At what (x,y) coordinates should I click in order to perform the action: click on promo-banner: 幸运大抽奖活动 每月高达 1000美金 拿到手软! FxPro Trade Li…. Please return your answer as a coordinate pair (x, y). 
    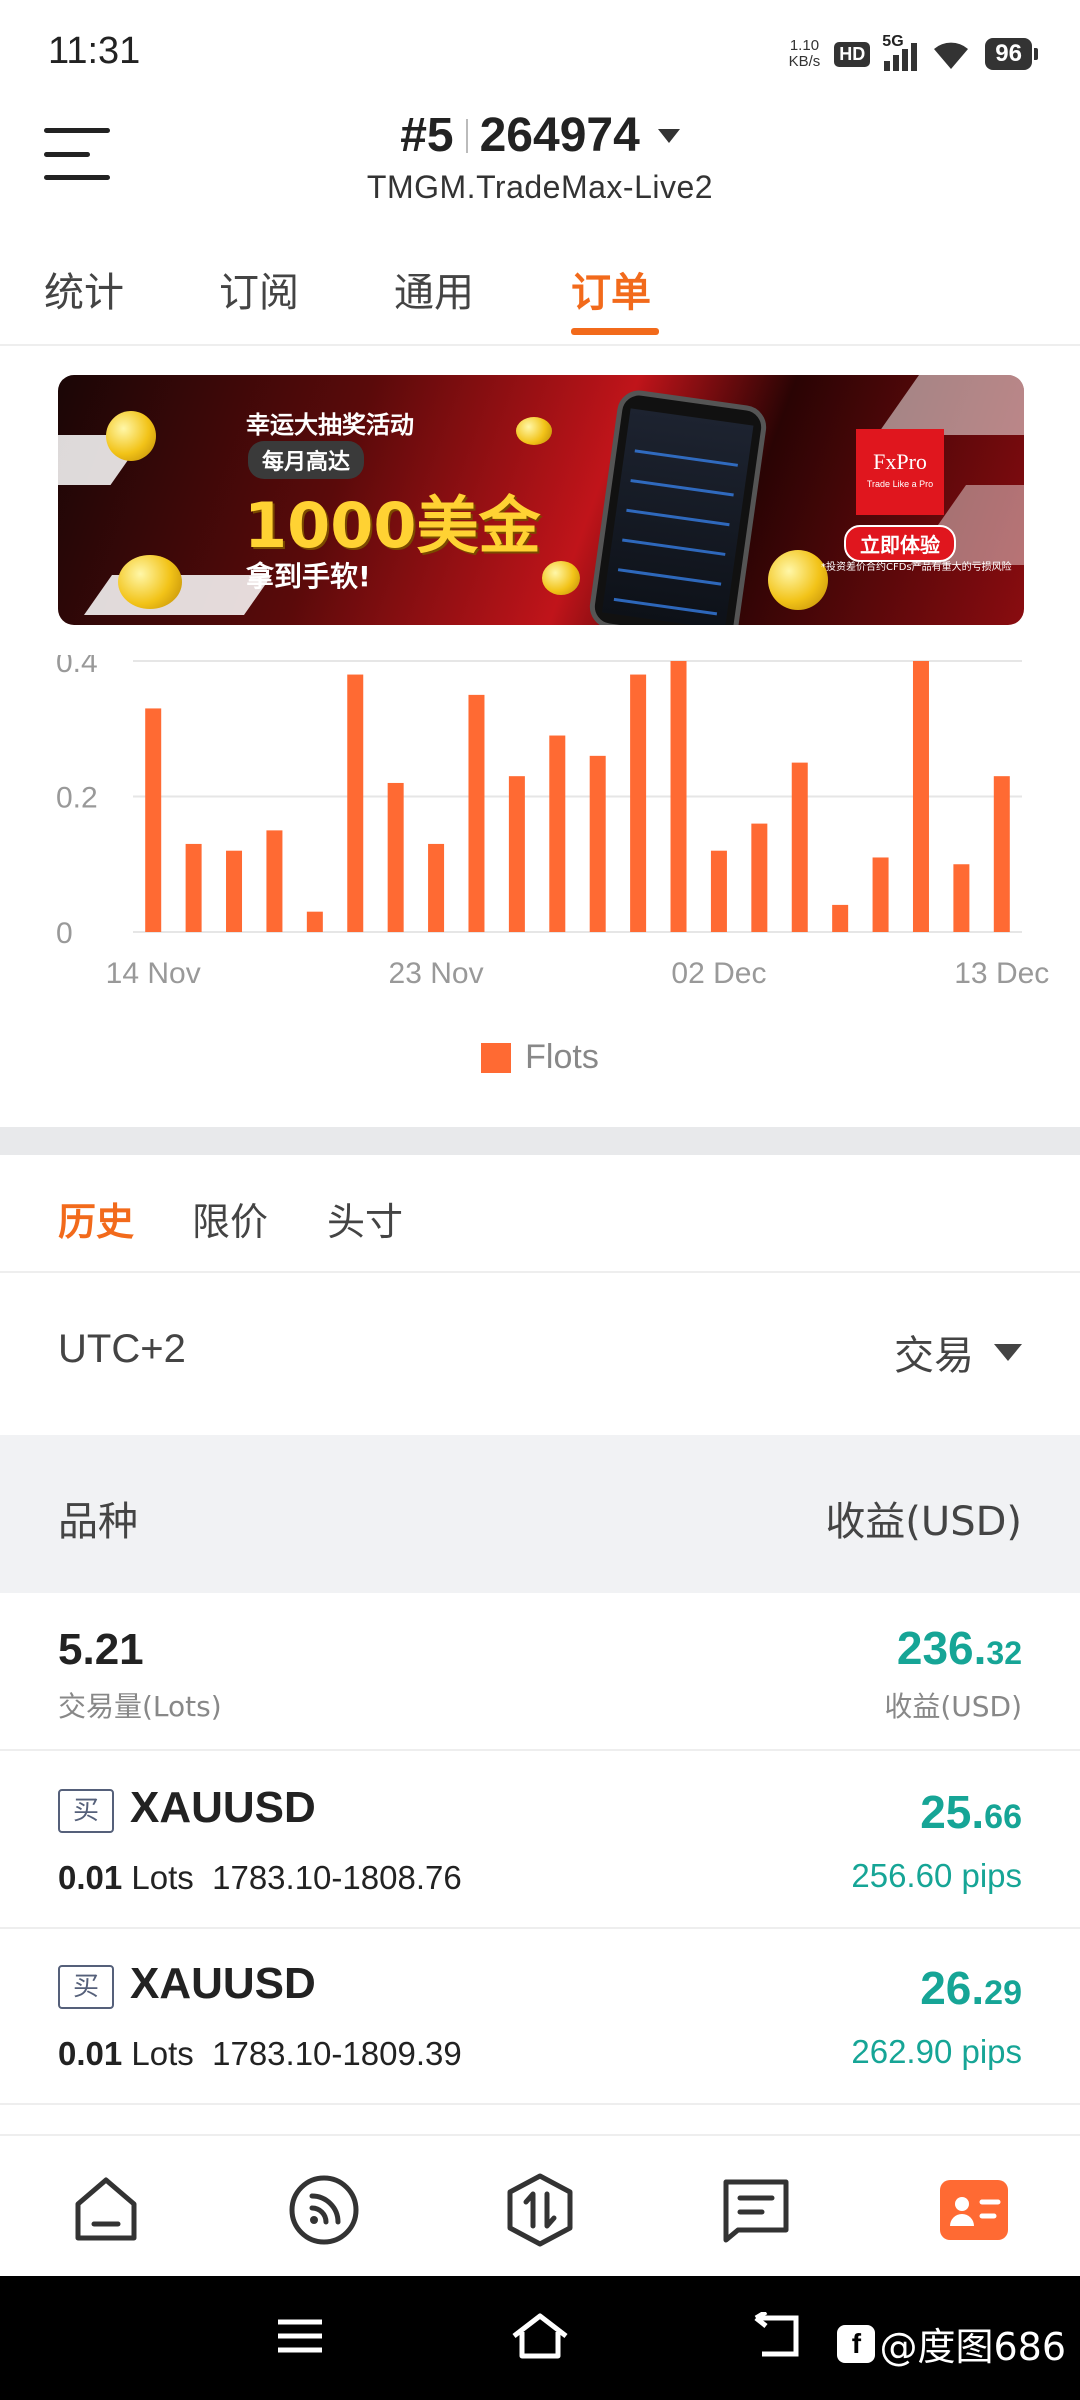
    Looking at the image, I should click on (541, 500).